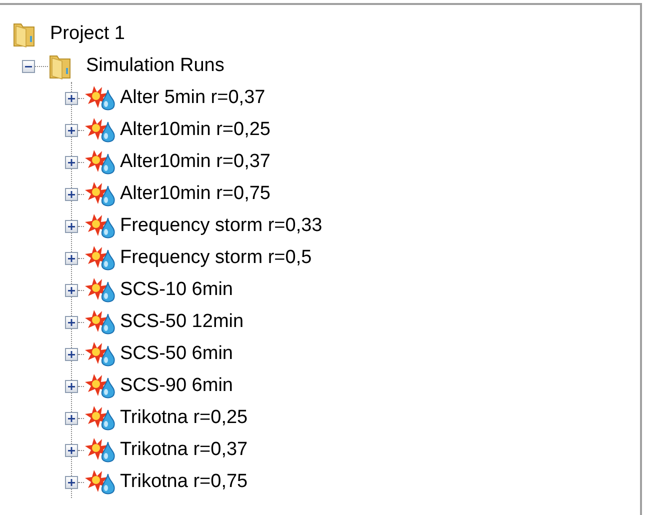  Describe the element at coordinates (195, 162) in the screenshot. I see `tree-item: Alter10min r=0,37` at that location.